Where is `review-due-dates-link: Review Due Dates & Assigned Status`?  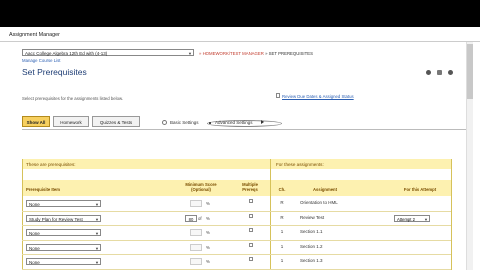 review-due-dates-link: Review Due Dates & Assigned Status is located at coordinates (318, 96).